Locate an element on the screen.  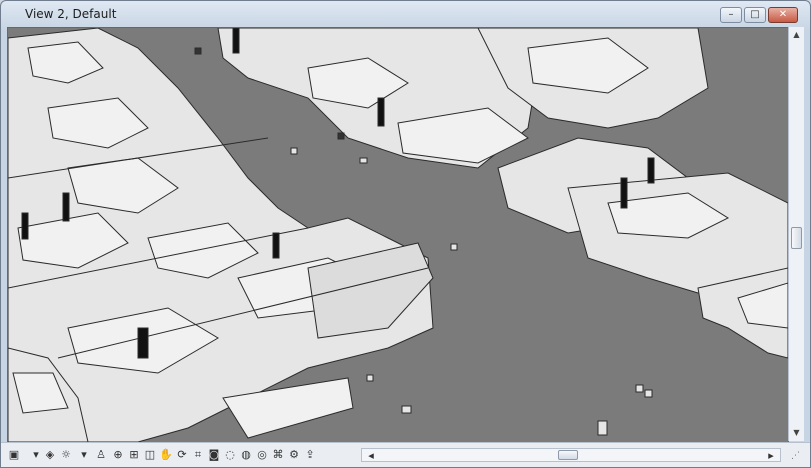
settings-icon: ⚙ is located at coordinates (294, 455).